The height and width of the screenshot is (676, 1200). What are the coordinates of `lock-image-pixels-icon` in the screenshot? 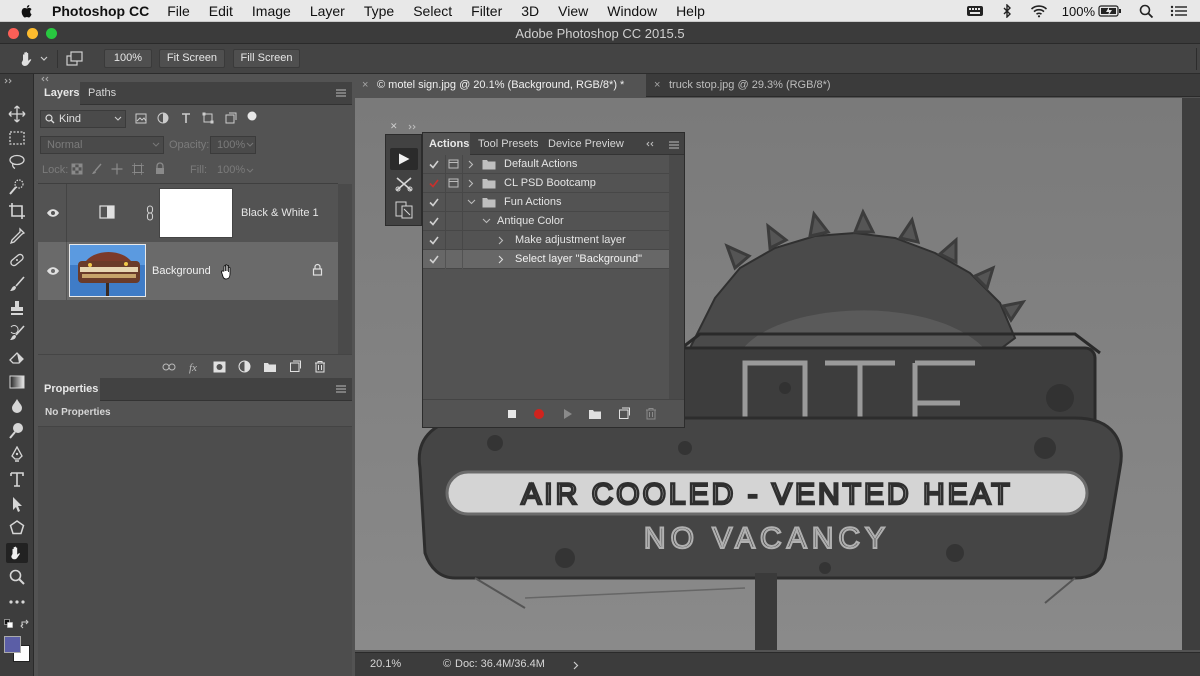 It's located at (97, 169).